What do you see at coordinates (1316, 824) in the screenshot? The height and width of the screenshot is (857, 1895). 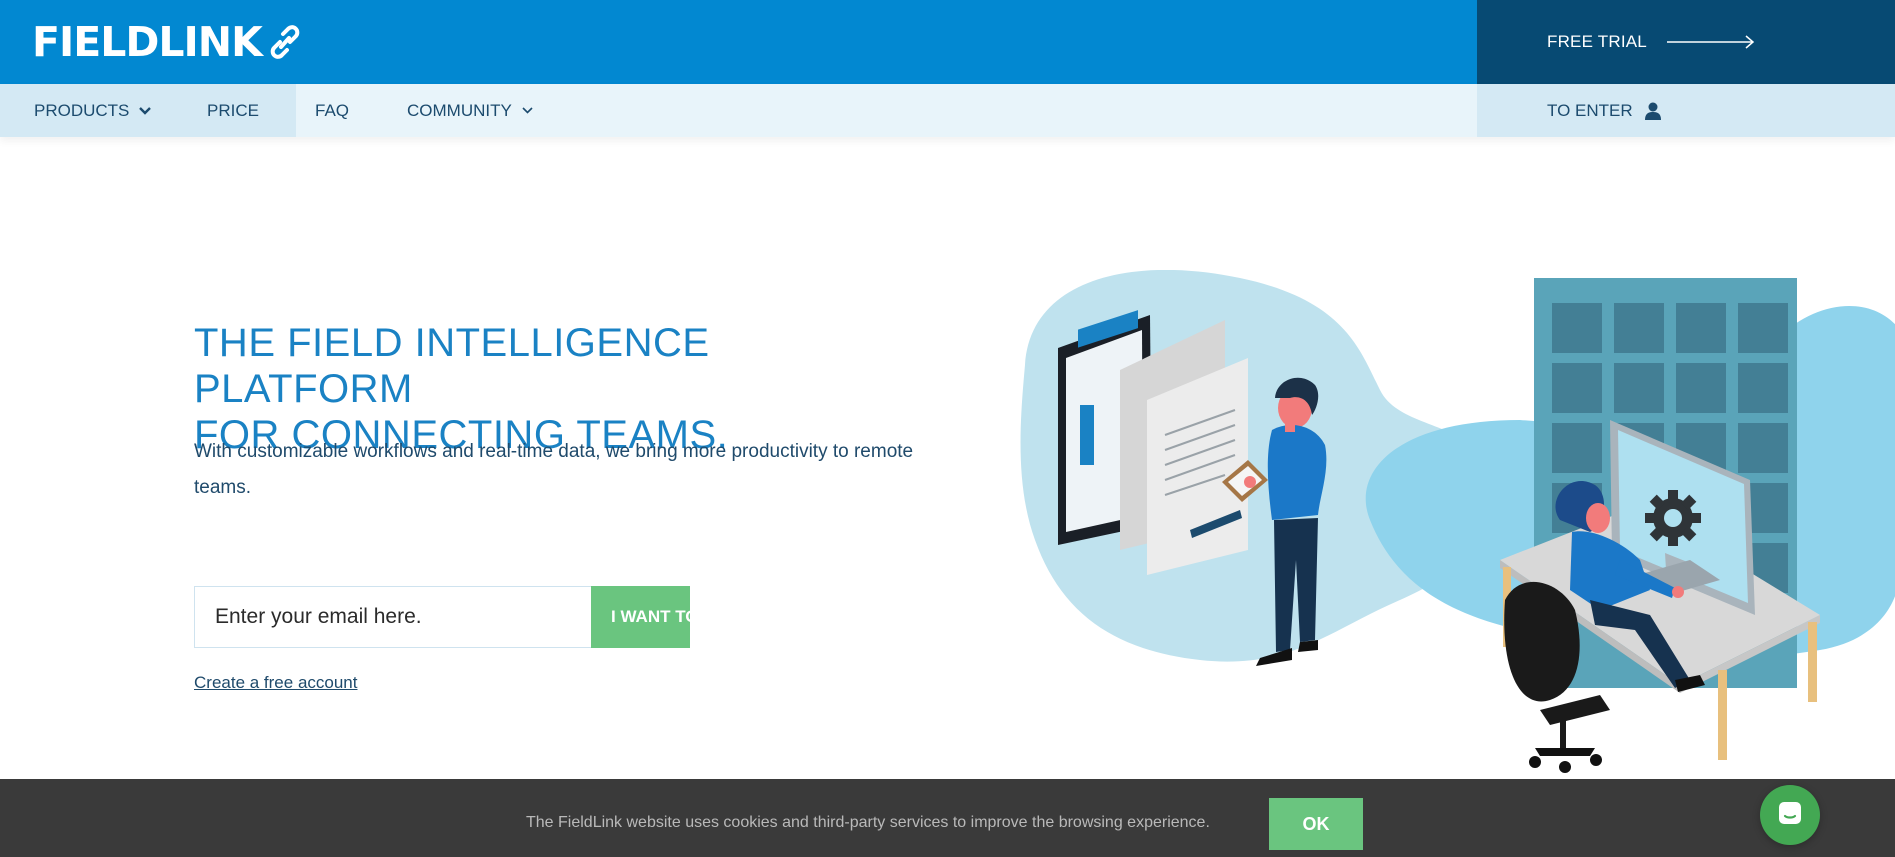 I see `cookie-ok-button: OK` at bounding box center [1316, 824].